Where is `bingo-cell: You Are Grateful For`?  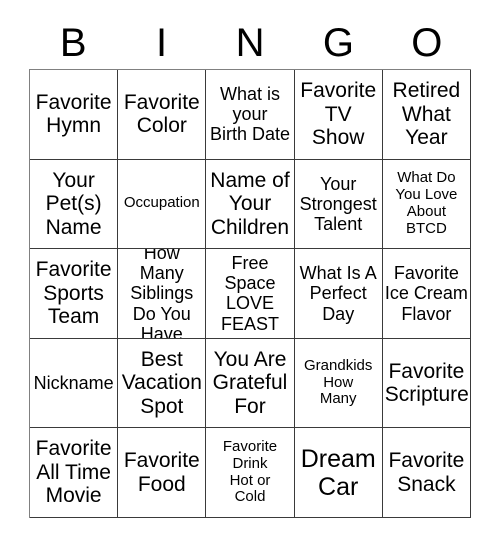
bingo-cell: You Are Grateful For is located at coordinates (250, 383).